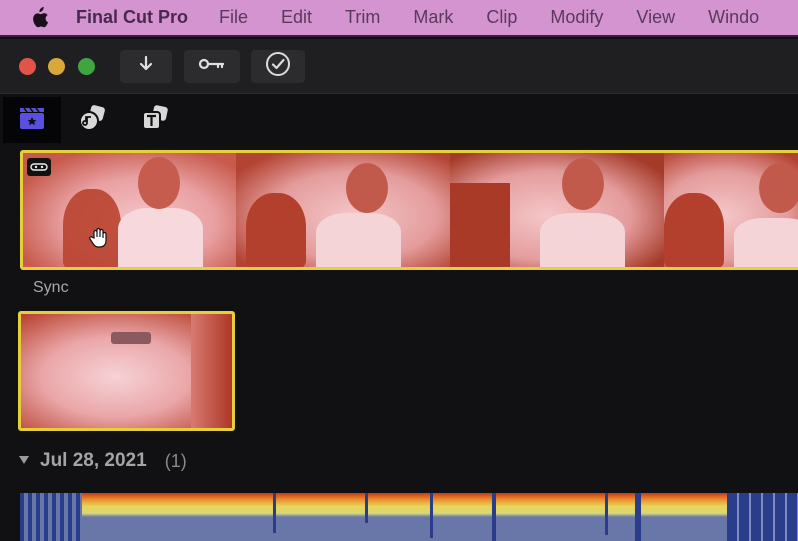 This screenshot has width=798, height=541. Describe the element at coordinates (655, 17) in the screenshot. I see `menu-view: View` at that location.